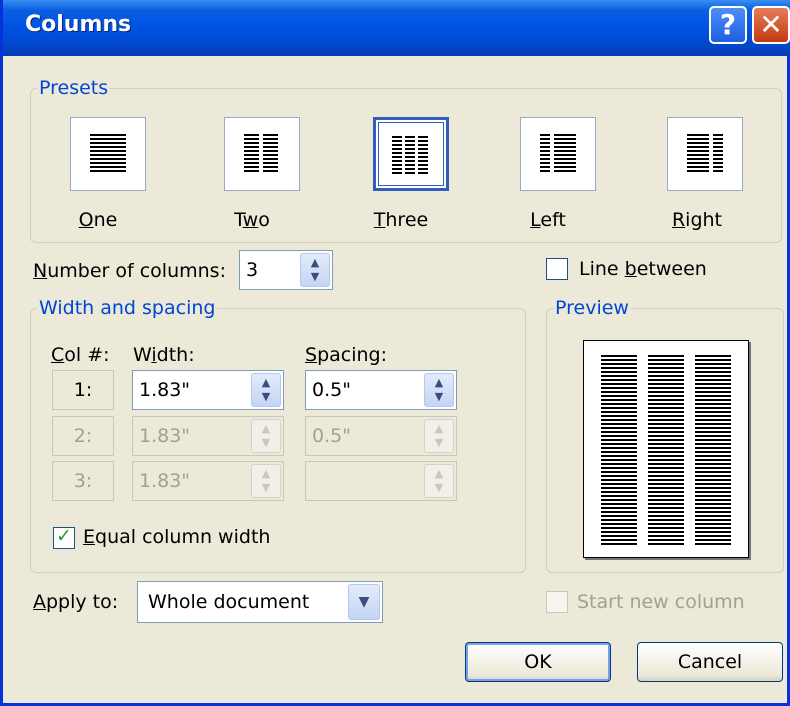 This screenshot has height=706, width=790. What do you see at coordinates (565, 154) in the screenshot?
I see `left-wide-column-icon` at bounding box center [565, 154].